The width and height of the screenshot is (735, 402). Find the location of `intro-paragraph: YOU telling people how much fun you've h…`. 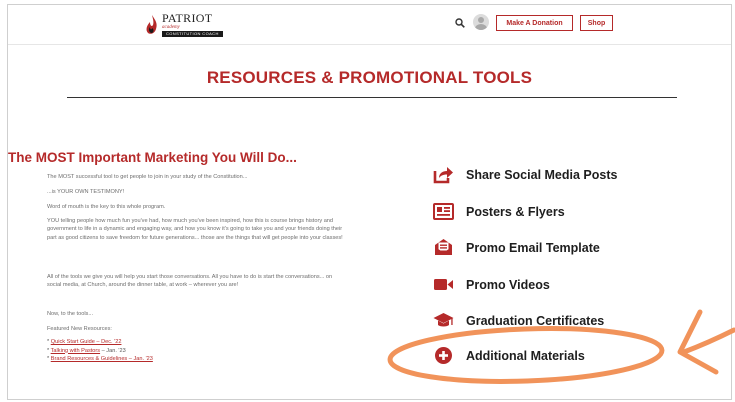

intro-paragraph: YOU telling people how much fun you've h… is located at coordinates (195, 229).